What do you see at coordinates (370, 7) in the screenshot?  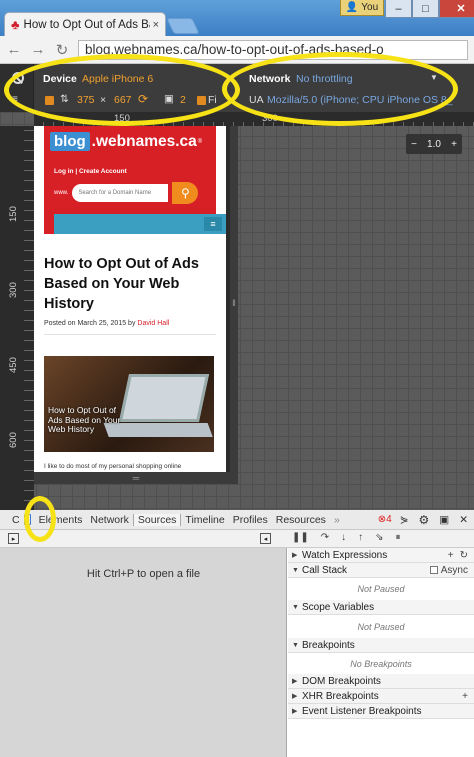 I see `user-badge-label: You` at bounding box center [370, 7].